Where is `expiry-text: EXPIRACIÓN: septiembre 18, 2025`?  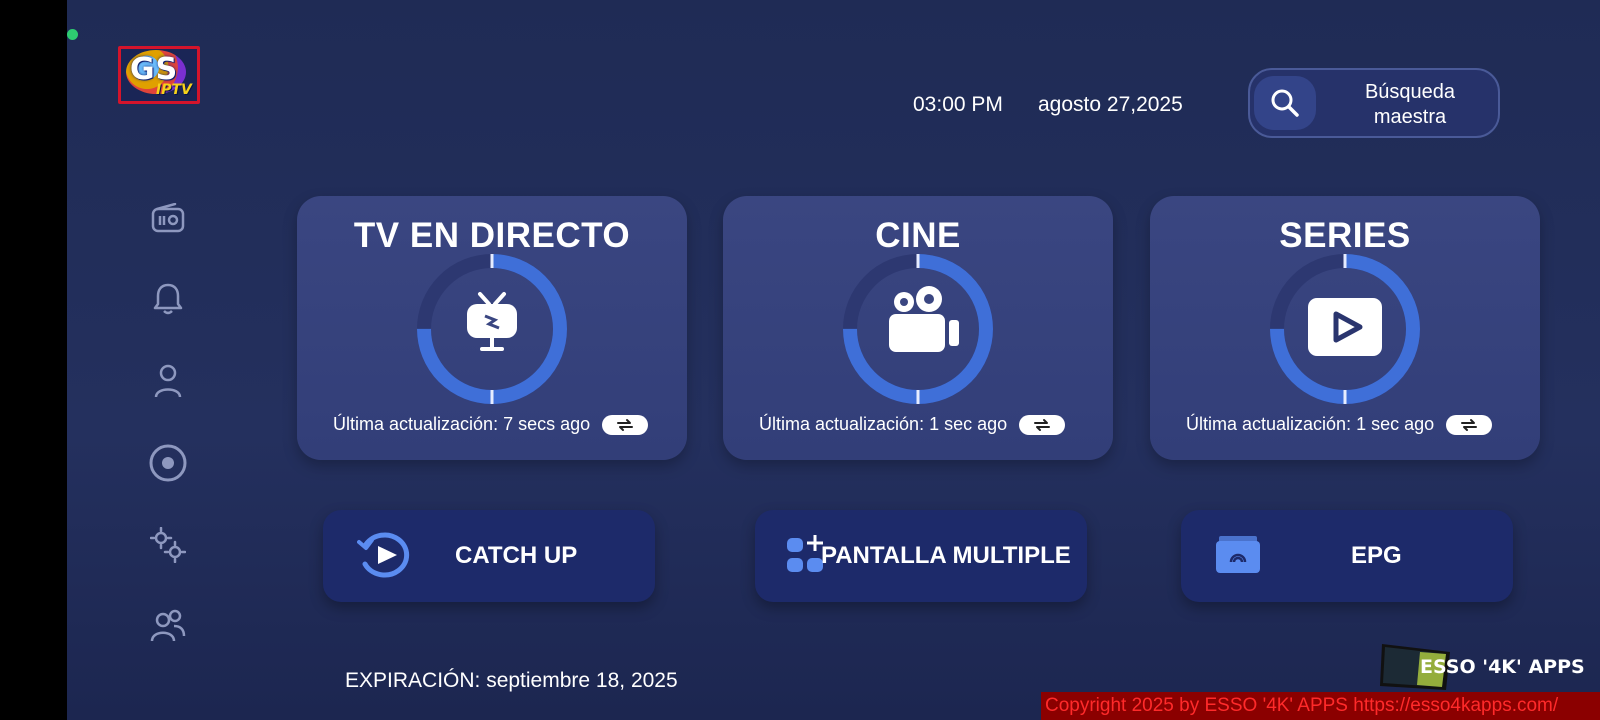 expiry-text: EXPIRACIÓN: septiembre 18, 2025 is located at coordinates (511, 680).